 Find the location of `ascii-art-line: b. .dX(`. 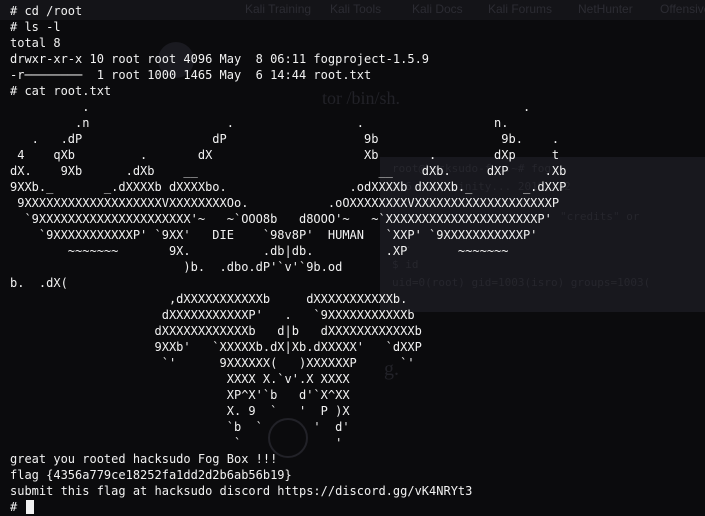

ascii-art-line: b. .dX( is located at coordinates (39, 283).